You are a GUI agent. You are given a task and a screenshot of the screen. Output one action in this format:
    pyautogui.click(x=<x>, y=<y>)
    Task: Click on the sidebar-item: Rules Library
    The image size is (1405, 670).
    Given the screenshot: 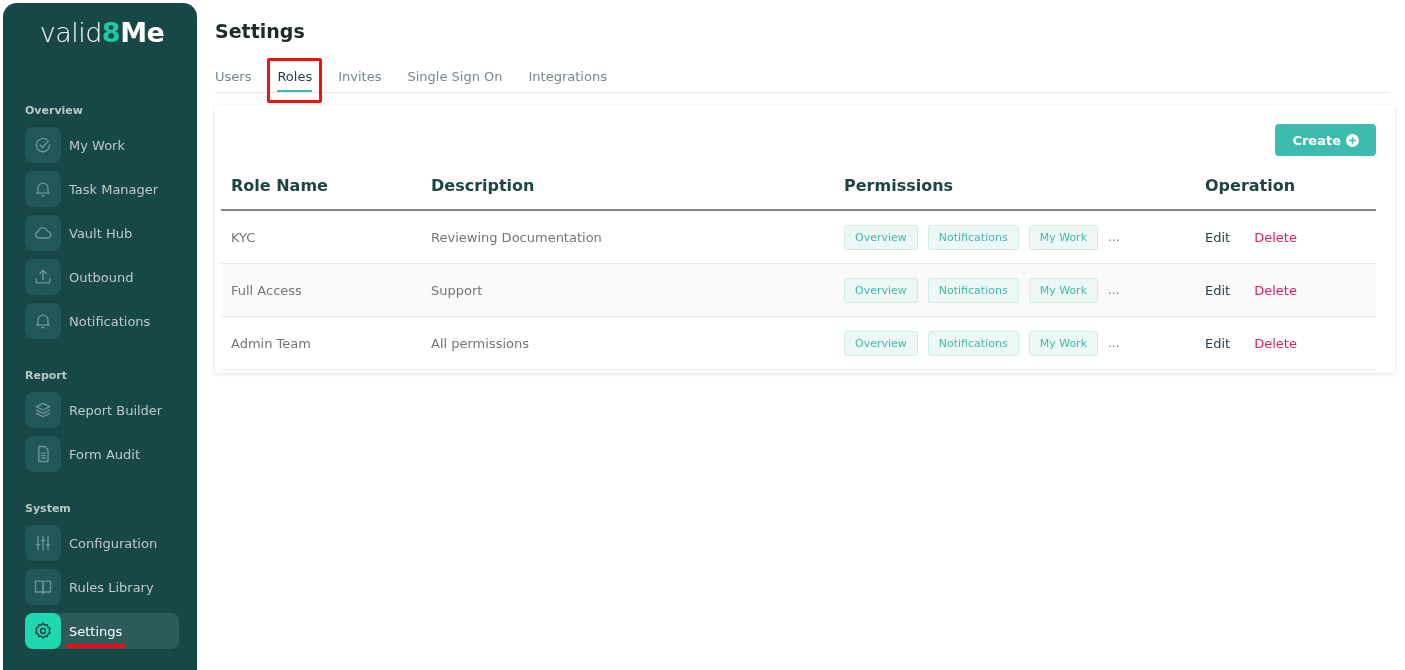 What is the action you would take?
    pyautogui.click(x=102, y=587)
    